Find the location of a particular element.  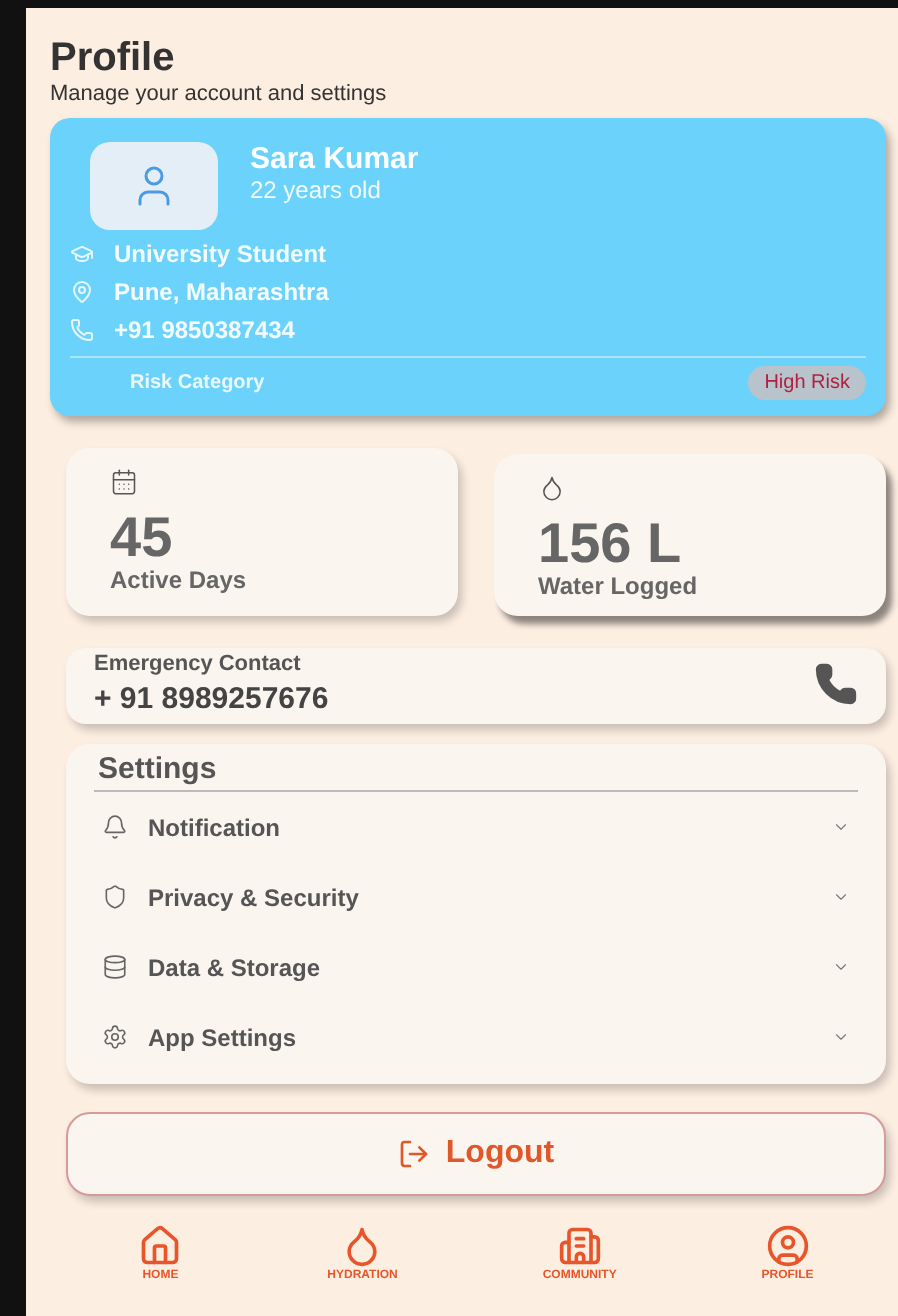

stat-label: Water Logged is located at coordinates (619, 586).